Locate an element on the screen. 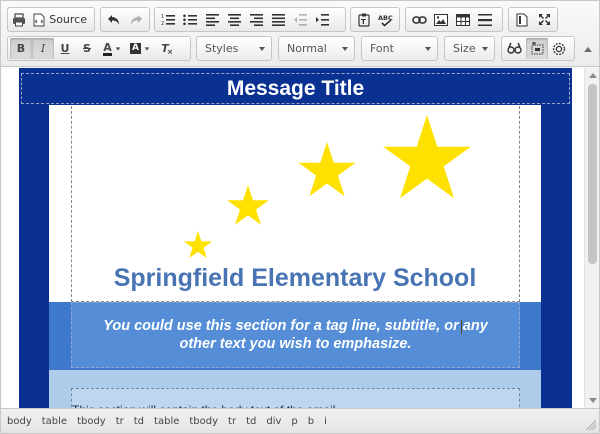 This screenshot has height=434, width=600. indent-icon is located at coordinates (322, 19).